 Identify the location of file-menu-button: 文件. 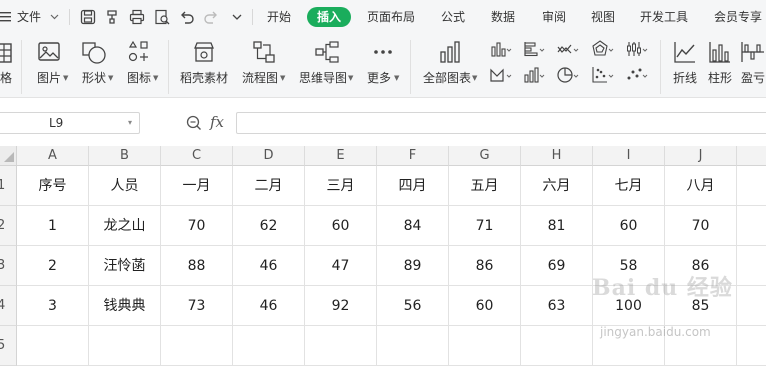
(32, 17).